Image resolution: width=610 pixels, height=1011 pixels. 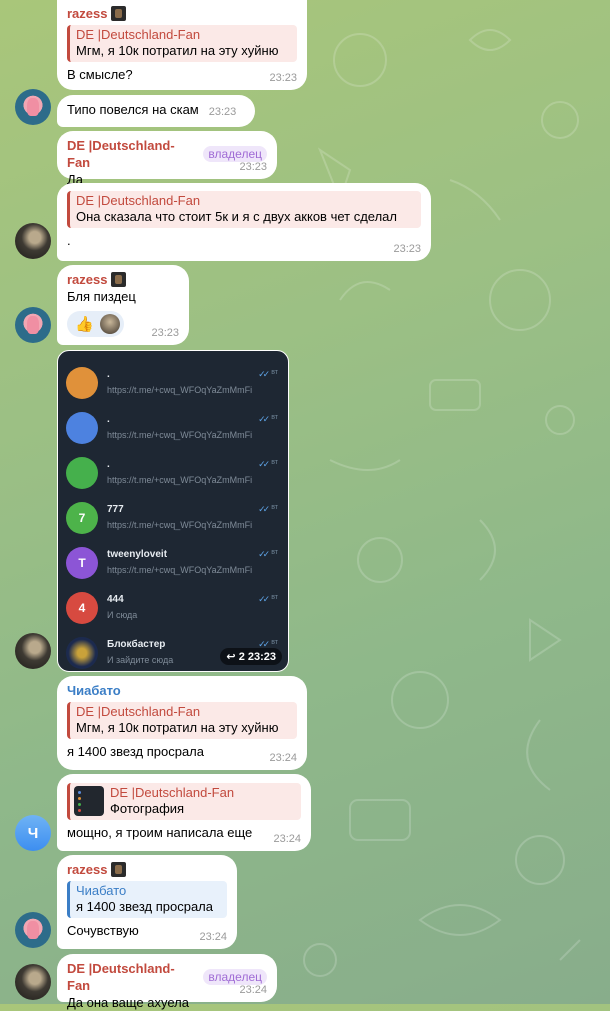 I want to click on message-bubble: DE |Deutschland-Fan владелец Да 23:23, so click(x=167, y=159).